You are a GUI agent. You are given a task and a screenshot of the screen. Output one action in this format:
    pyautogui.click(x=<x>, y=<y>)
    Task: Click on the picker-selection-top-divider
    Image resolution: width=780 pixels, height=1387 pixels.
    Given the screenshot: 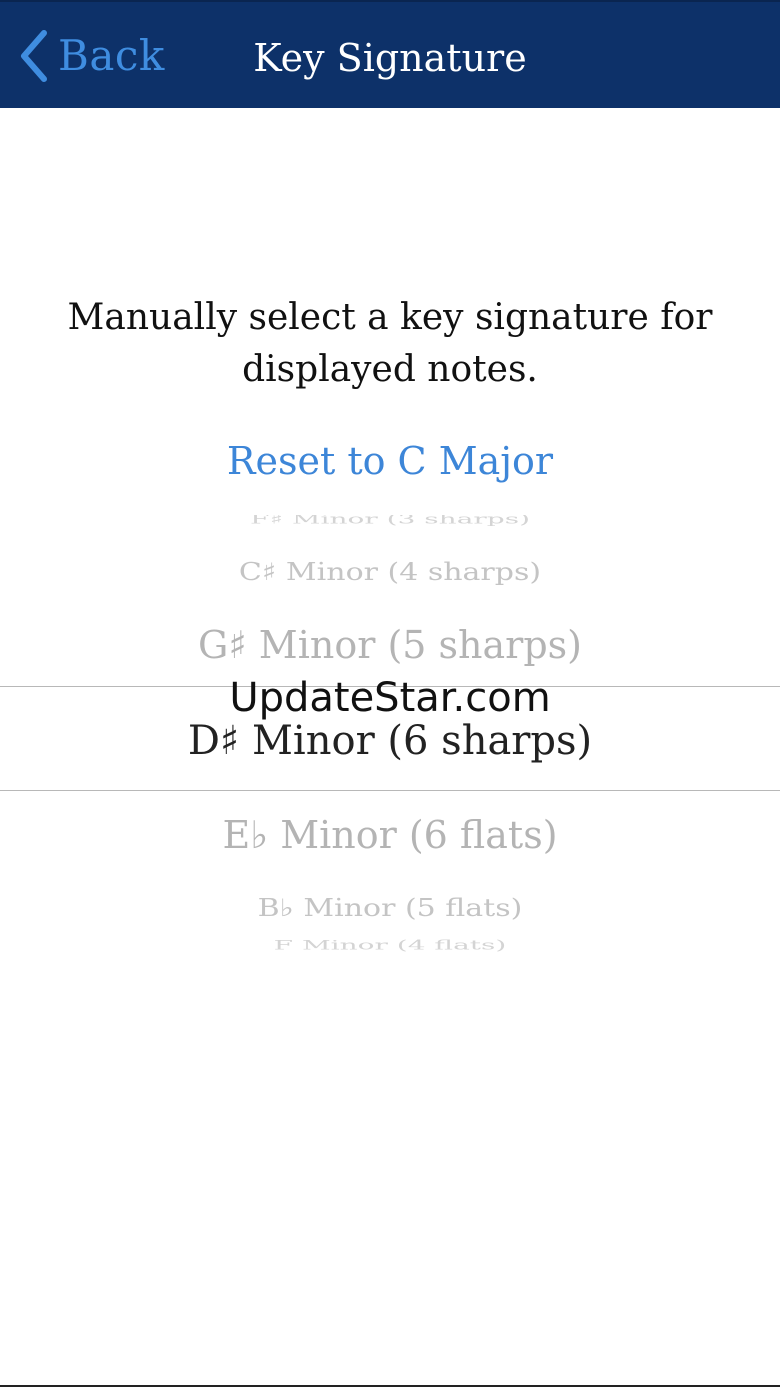 What is the action you would take?
    pyautogui.click(x=390, y=686)
    